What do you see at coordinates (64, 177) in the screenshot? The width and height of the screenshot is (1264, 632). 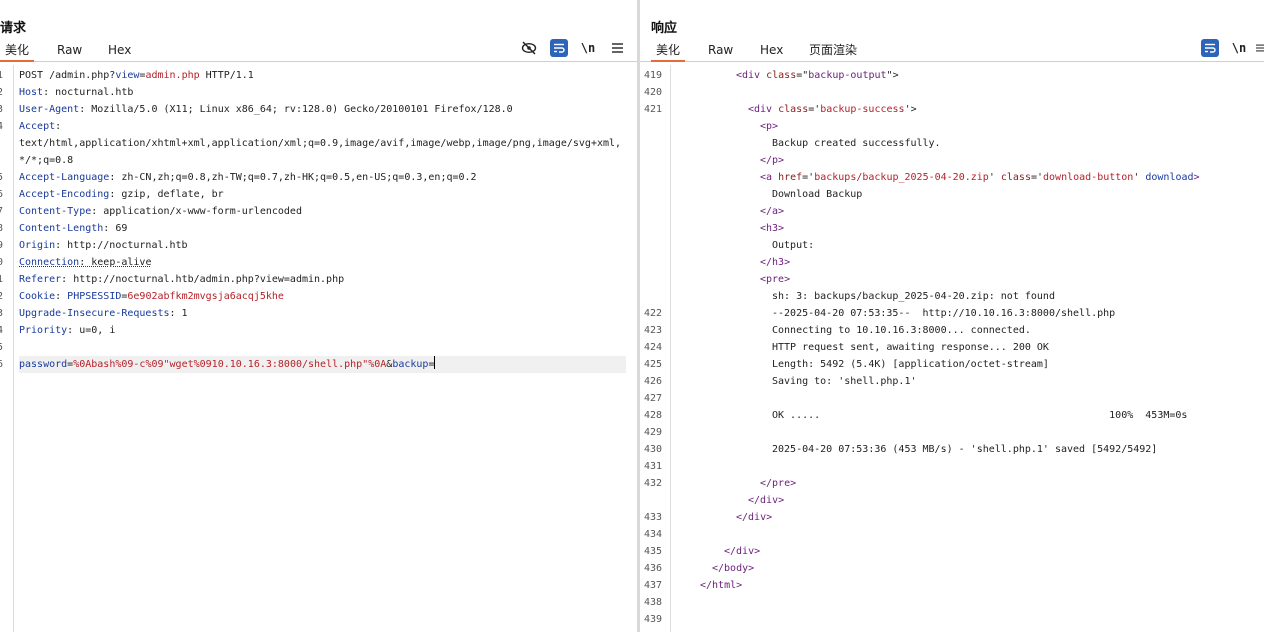 I see `code-token: Accept-Language` at bounding box center [64, 177].